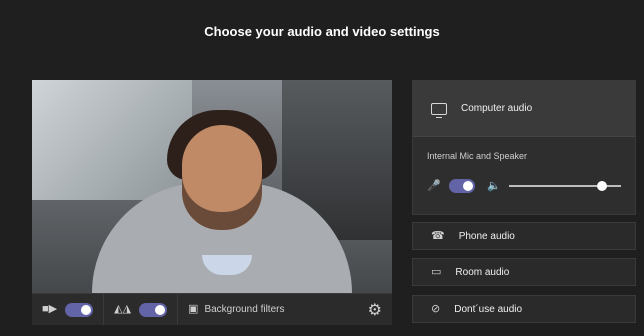  What do you see at coordinates (524, 177) in the screenshot?
I see `mic-speaker-row: 🎤 🔈` at bounding box center [524, 177].